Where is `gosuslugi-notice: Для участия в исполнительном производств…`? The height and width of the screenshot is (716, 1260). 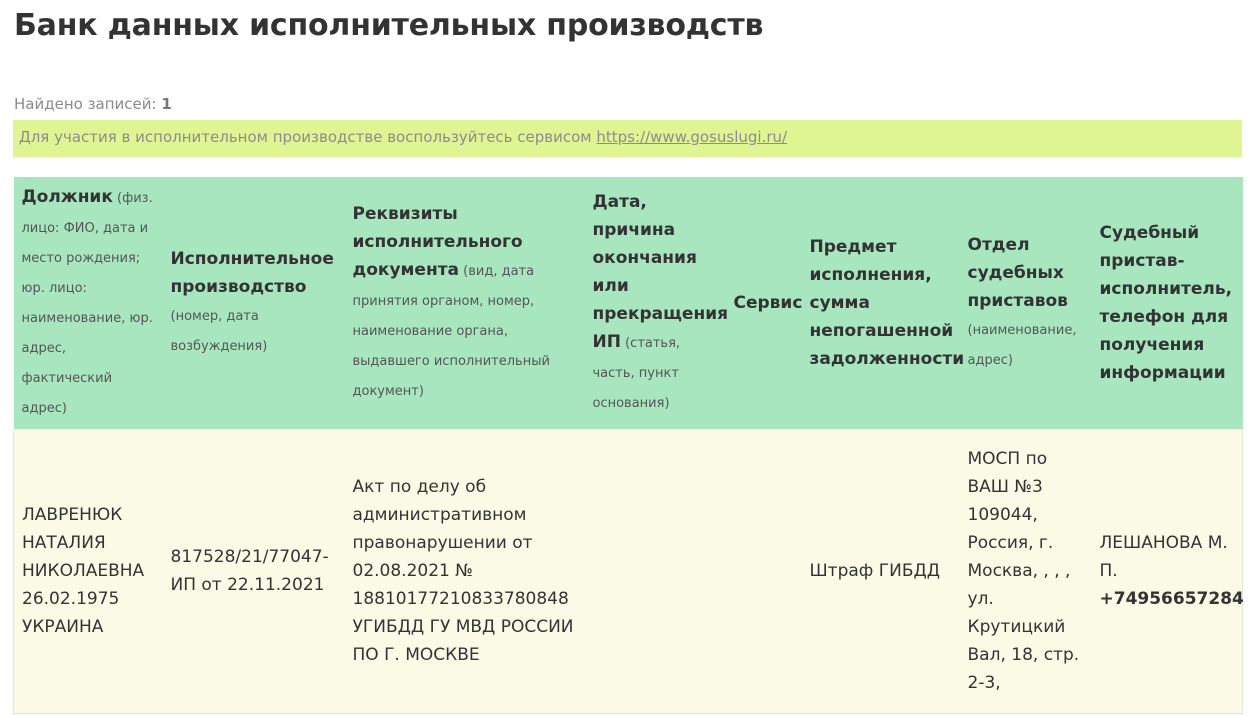
gosuslugi-notice: Для участия в исполнительном производств… is located at coordinates (627, 138).